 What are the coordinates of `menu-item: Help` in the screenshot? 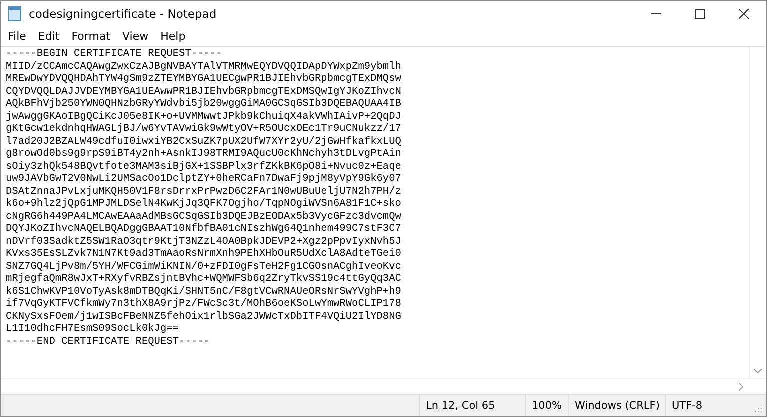 It's located at (173, 36).